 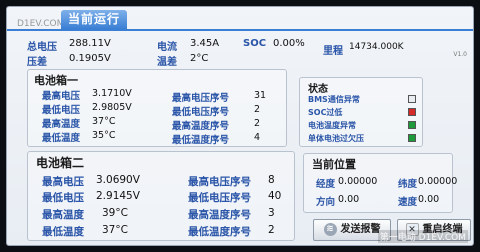 I want to click on box2-min-voltage-index-label: 最低电压序号, so click(x=219, y=198).